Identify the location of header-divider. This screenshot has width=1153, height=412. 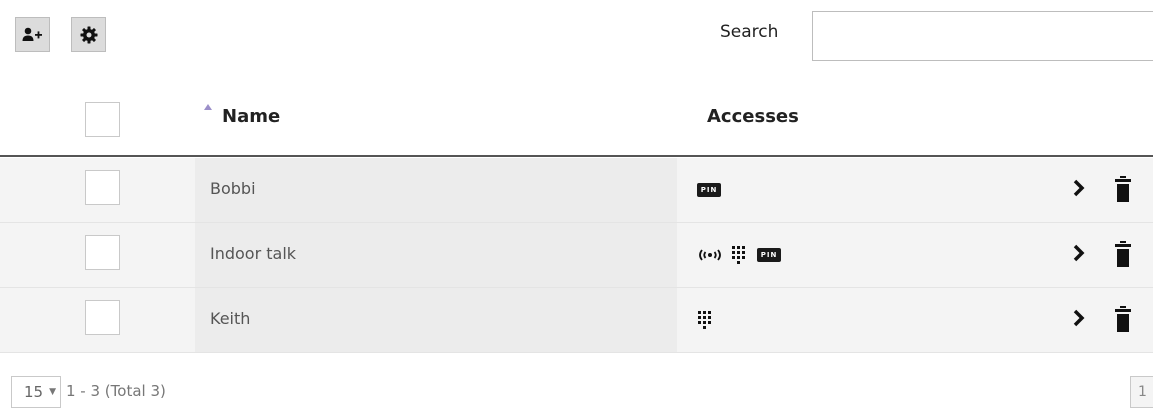
(576, 156).